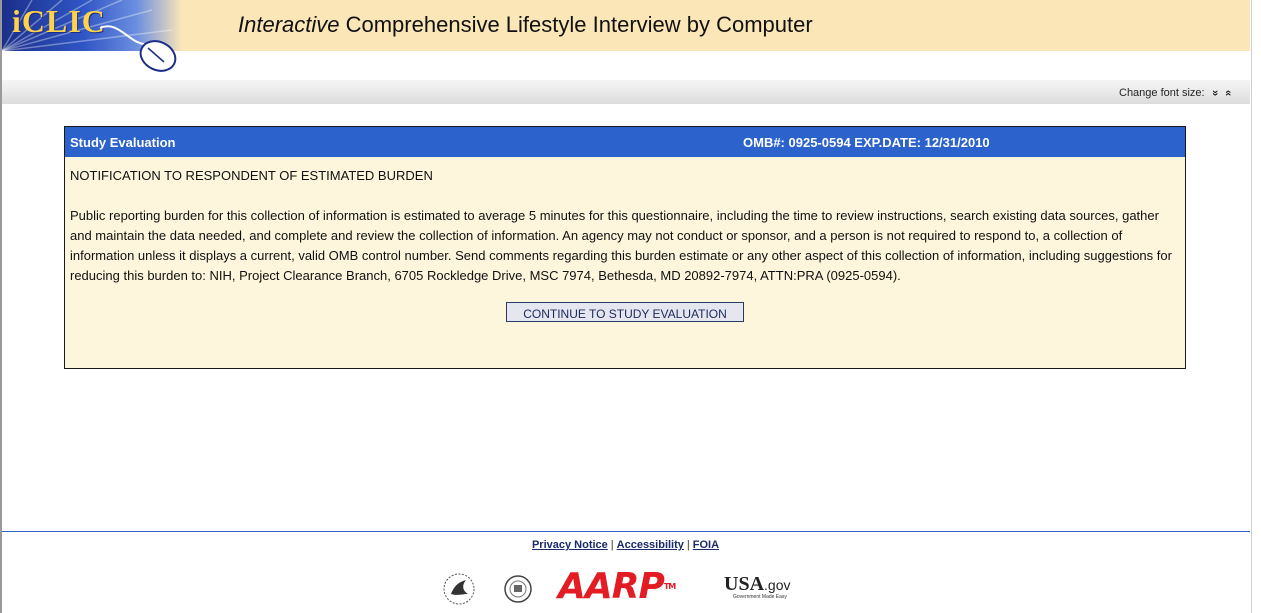 Image resolution: width=1261 pixels, height=613 pixels. I want to click on font-size-label: Change font size:, so click(1162, 93).